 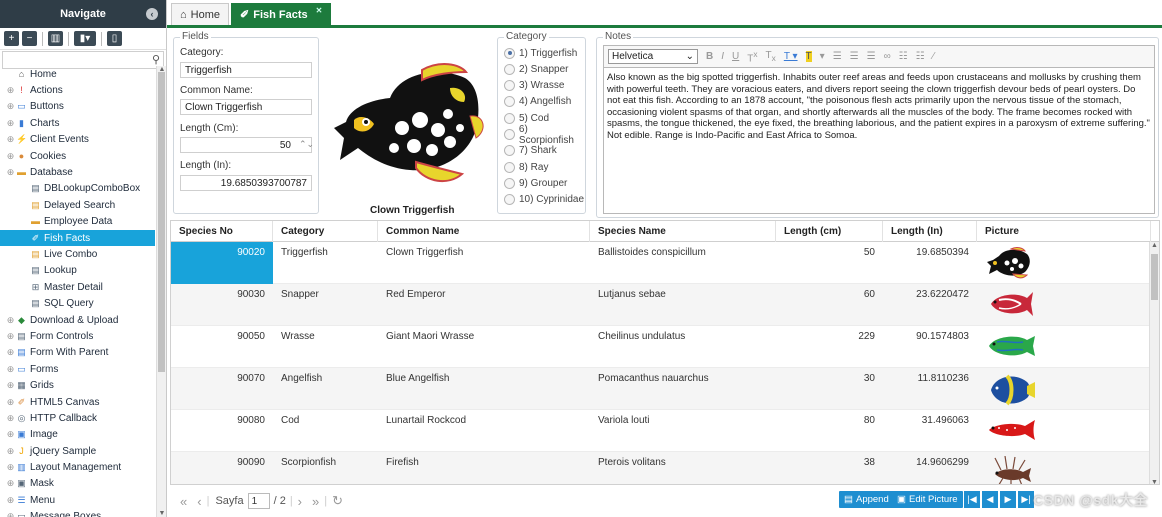 I want to click on nav-item-delayed-search: ▤ Delayed Search, so click(x=77, y=205).